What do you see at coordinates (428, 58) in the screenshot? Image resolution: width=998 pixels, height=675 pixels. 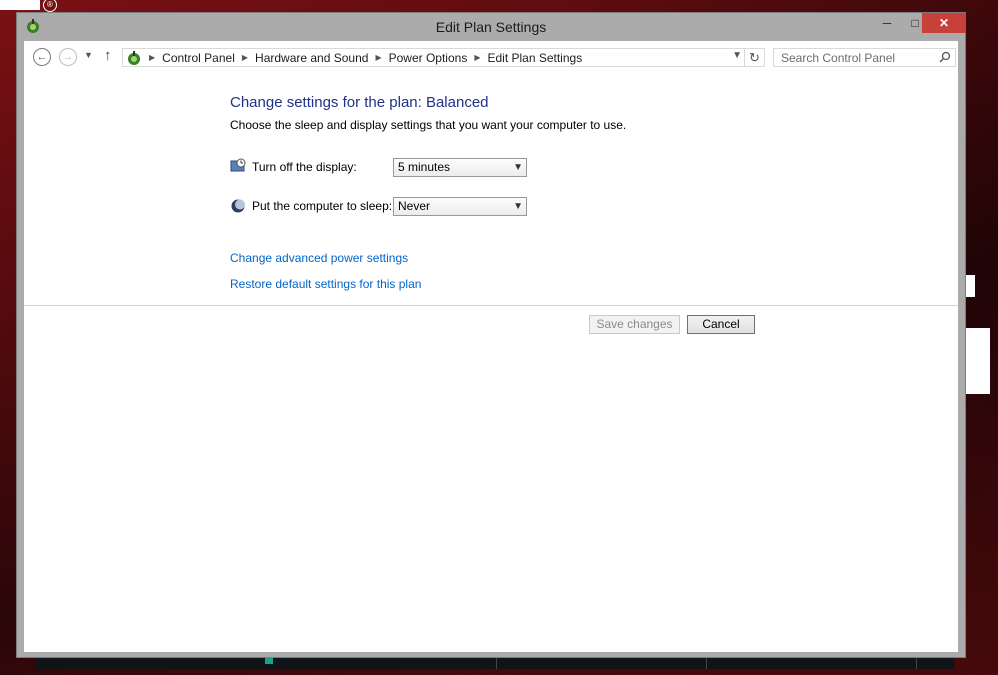 I see `breadcrumb-power-options: Power Options` at bounding box center [428, 58].